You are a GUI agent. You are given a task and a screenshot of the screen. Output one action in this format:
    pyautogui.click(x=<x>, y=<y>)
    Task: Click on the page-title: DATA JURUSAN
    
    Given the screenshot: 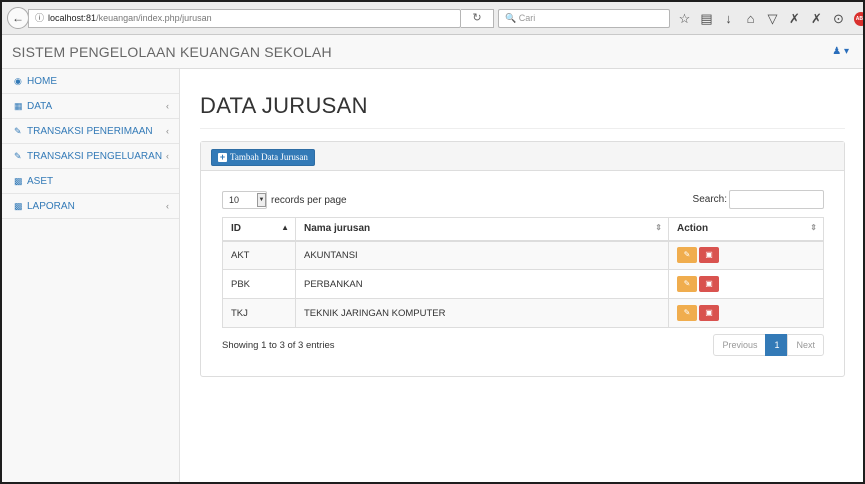 What is the action you would take?
    pyautogui.click(x=284, y=105)
    